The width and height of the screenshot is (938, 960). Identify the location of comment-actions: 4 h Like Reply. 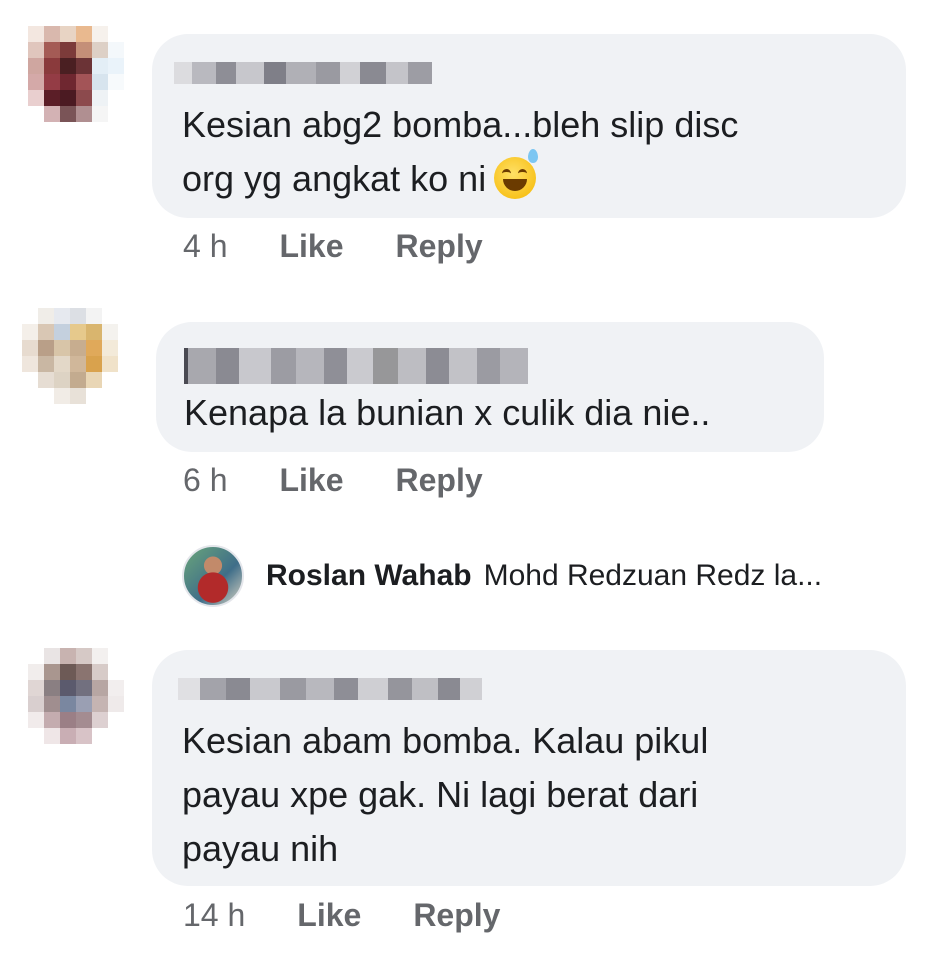
(333, 246).